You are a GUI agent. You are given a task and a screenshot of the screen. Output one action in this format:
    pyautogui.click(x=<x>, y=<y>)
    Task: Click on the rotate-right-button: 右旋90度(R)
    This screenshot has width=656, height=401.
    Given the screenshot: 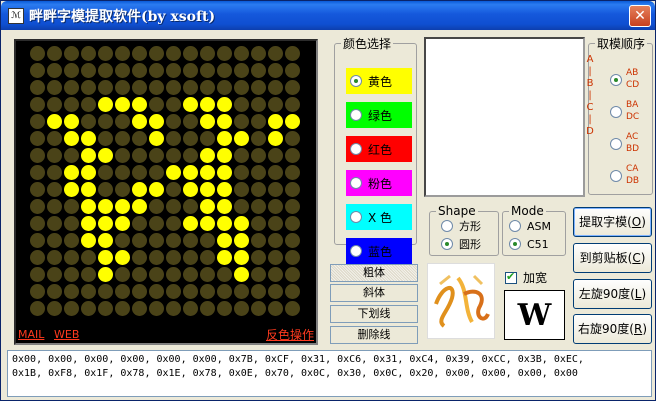 What is the action you would take?
    pyautogui.click(x=612, y=329)
    